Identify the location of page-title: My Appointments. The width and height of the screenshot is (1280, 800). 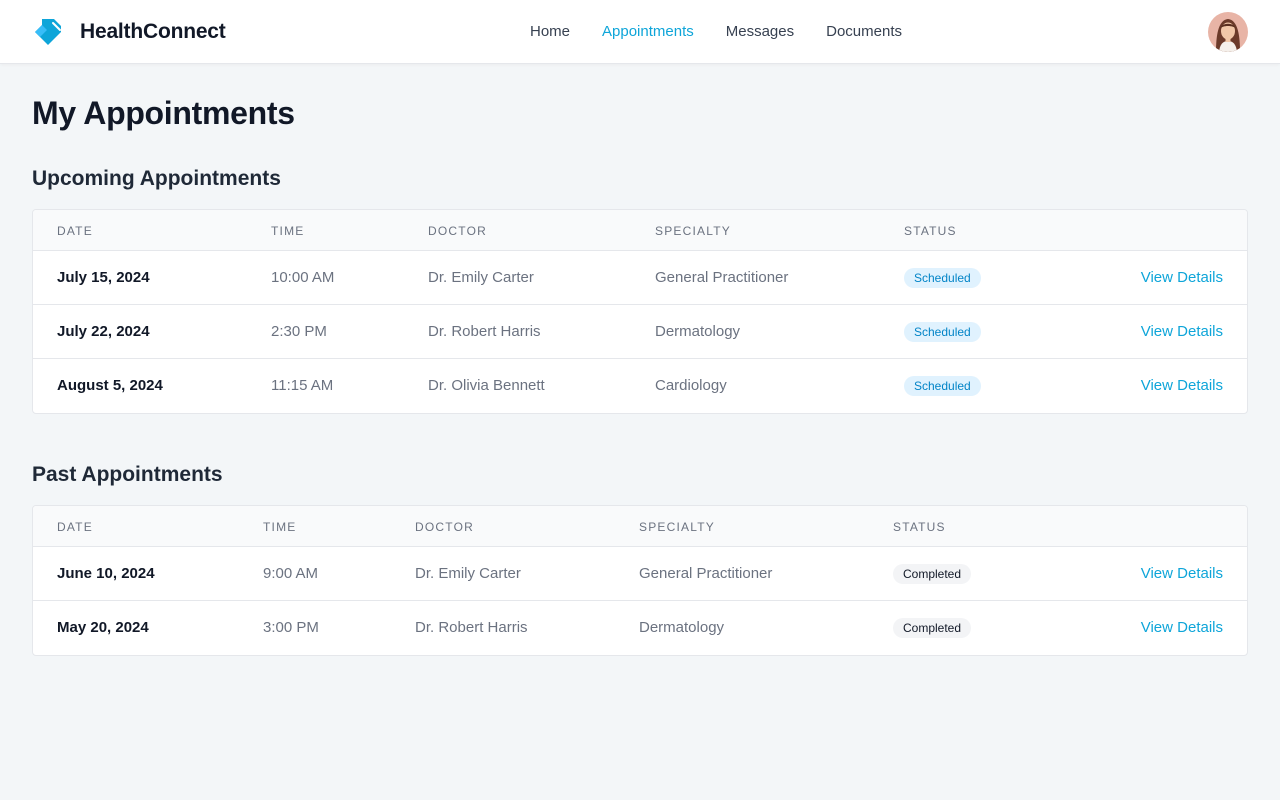
(163, 113).